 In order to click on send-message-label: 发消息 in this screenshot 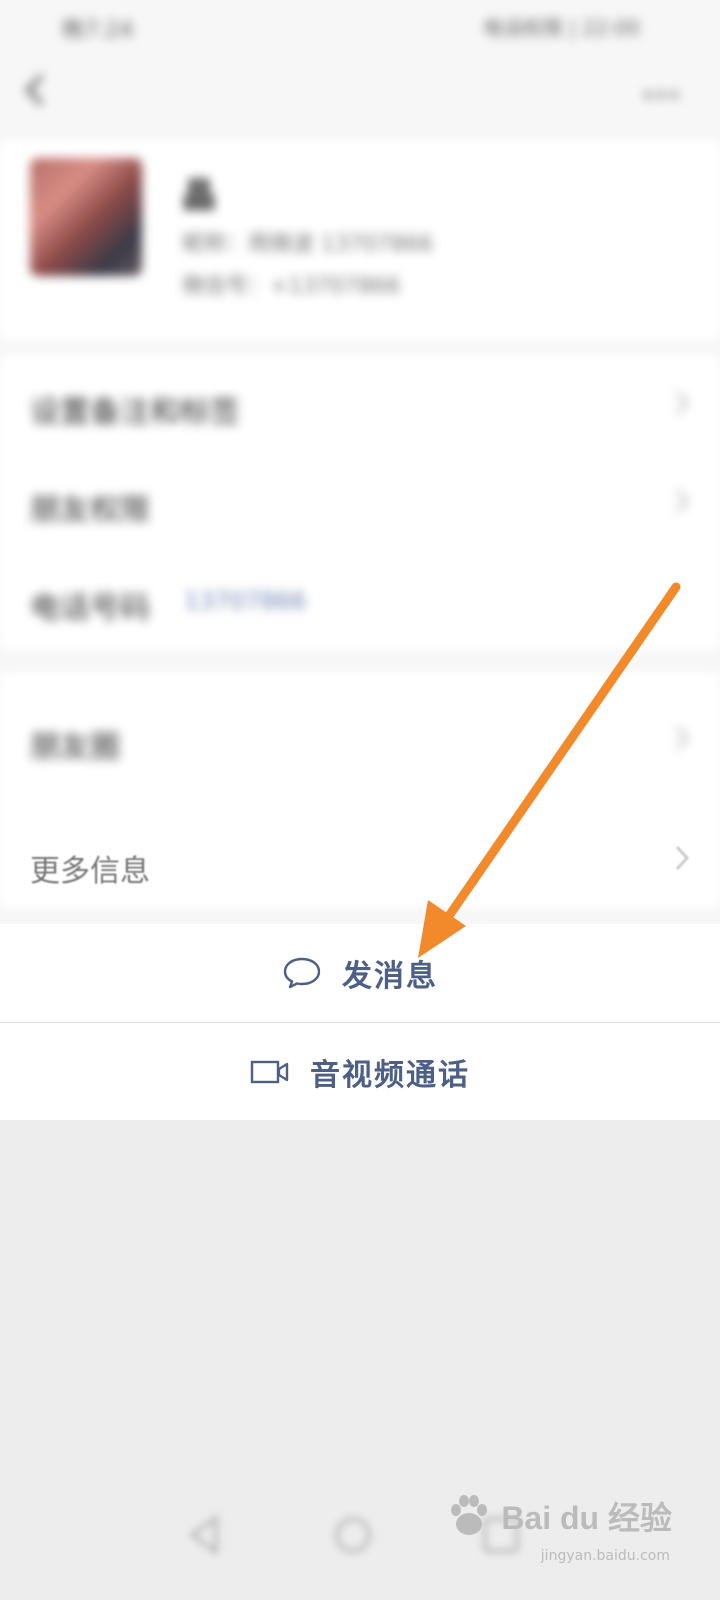, I will do `click(390, 976)`.